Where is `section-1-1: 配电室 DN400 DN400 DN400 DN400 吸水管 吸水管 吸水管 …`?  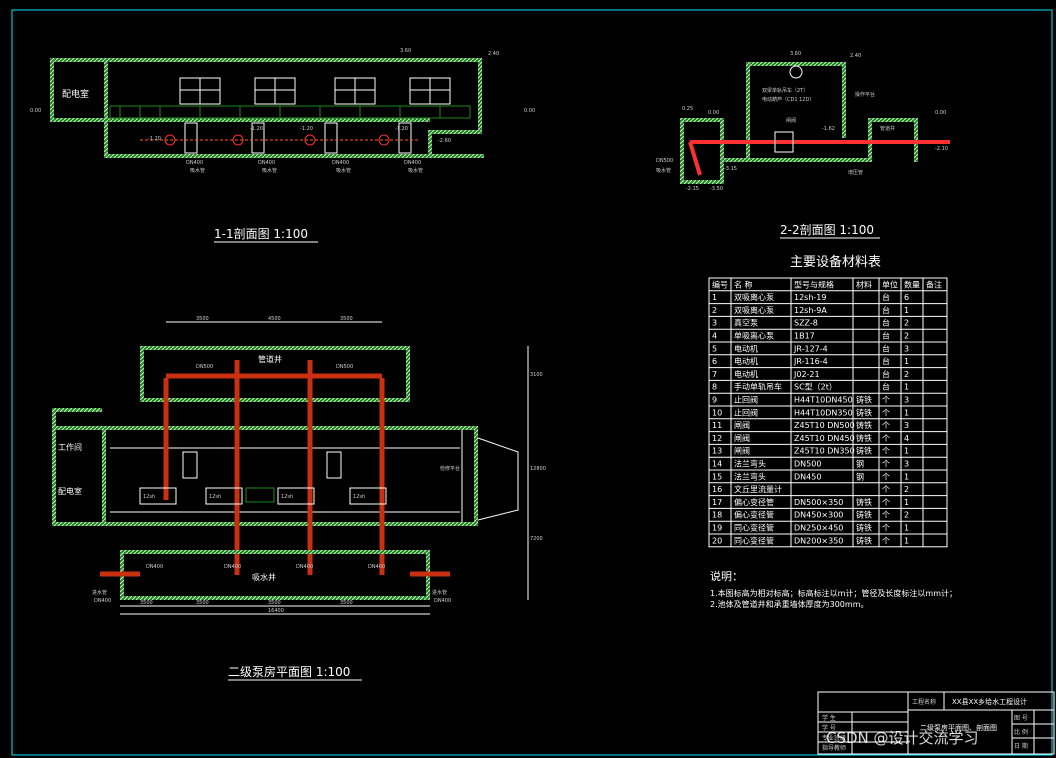
section-1-1: 配电室 DN400 DN400 DN400 DN400 吸水管 吸水管 吸水管 … is located at coordinates (282, 145).